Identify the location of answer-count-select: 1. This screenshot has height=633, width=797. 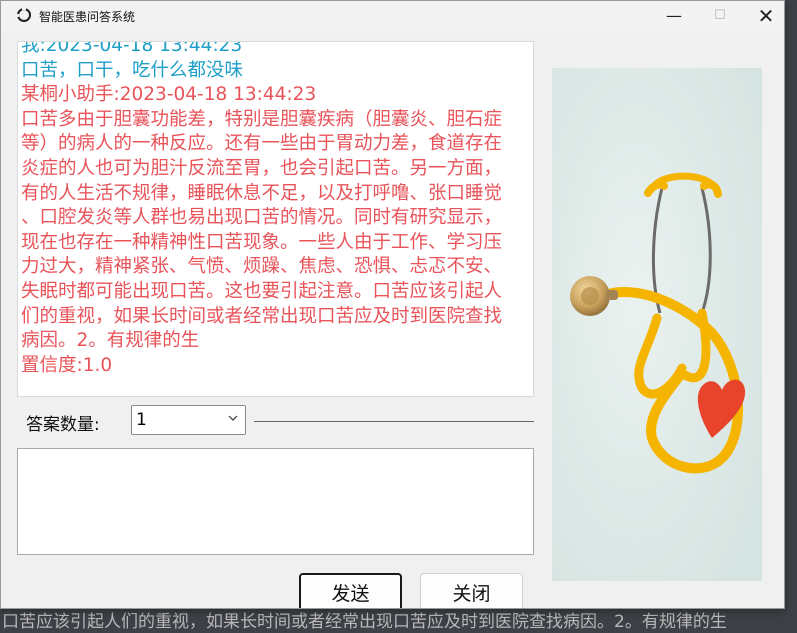
(188, 420).